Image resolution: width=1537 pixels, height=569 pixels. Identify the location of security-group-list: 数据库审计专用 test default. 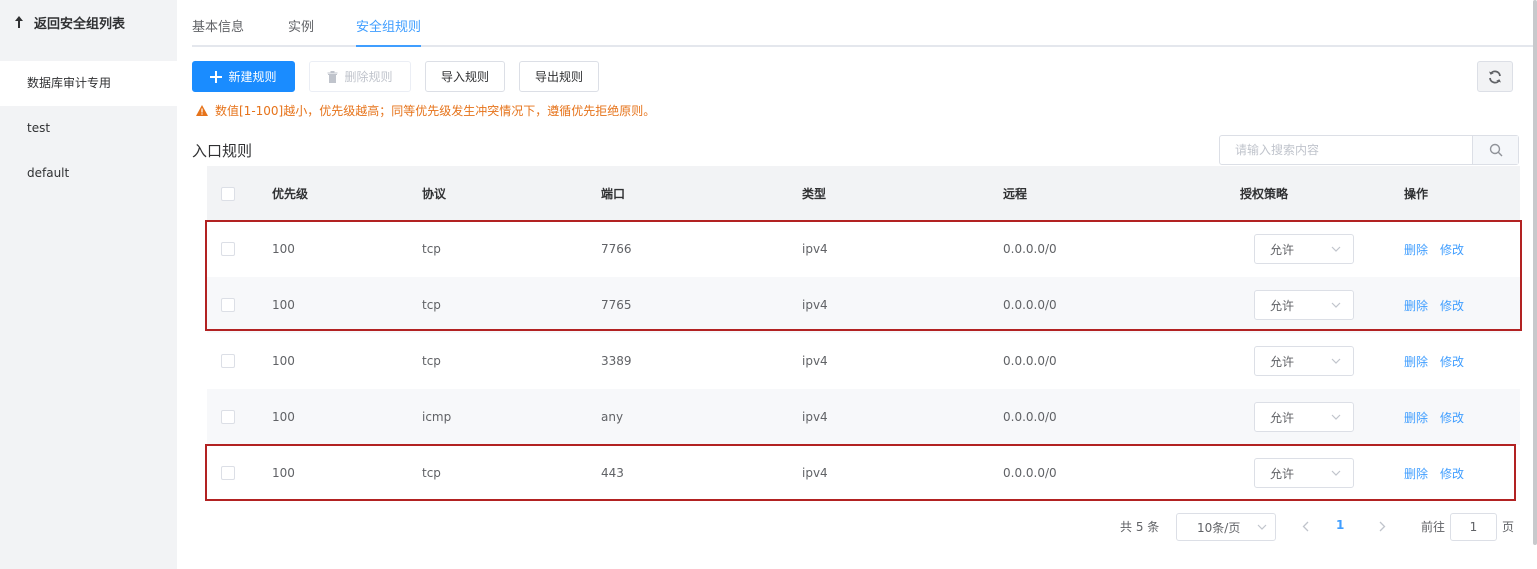
(88, 128).